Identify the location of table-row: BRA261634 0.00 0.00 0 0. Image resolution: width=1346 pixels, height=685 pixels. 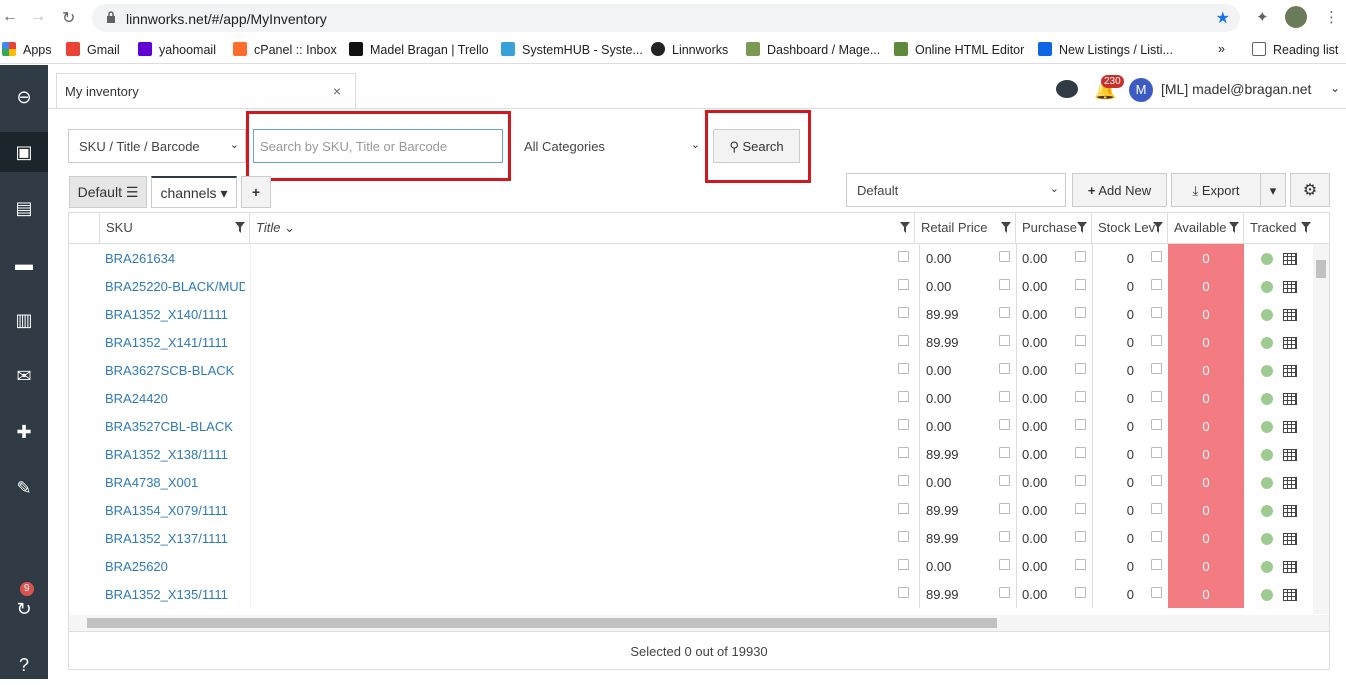
(691, 258).